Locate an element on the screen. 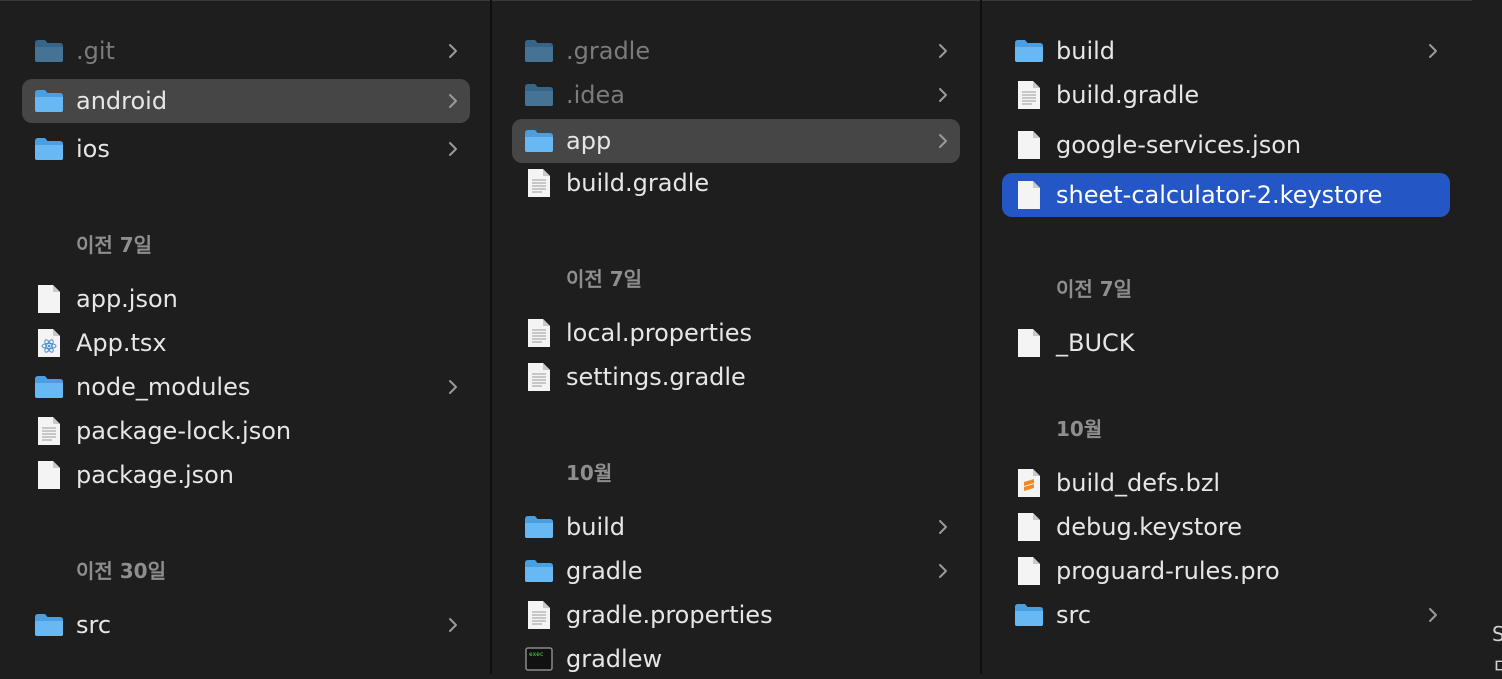 Image resolution: width=1502 pixels, height=679 pixels. file-row: debug.keystore is located at coordinates (1226, 527).